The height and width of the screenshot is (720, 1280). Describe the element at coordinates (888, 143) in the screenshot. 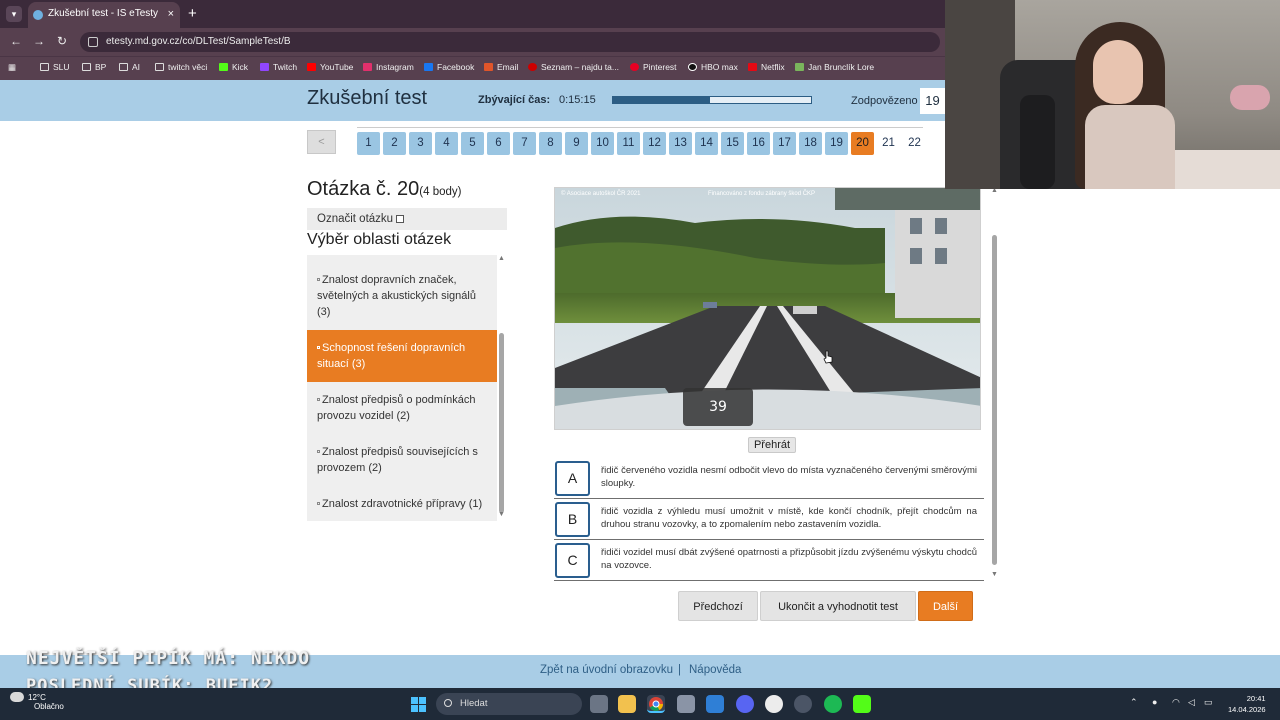

I see `question-nav-21: 21` at that location.